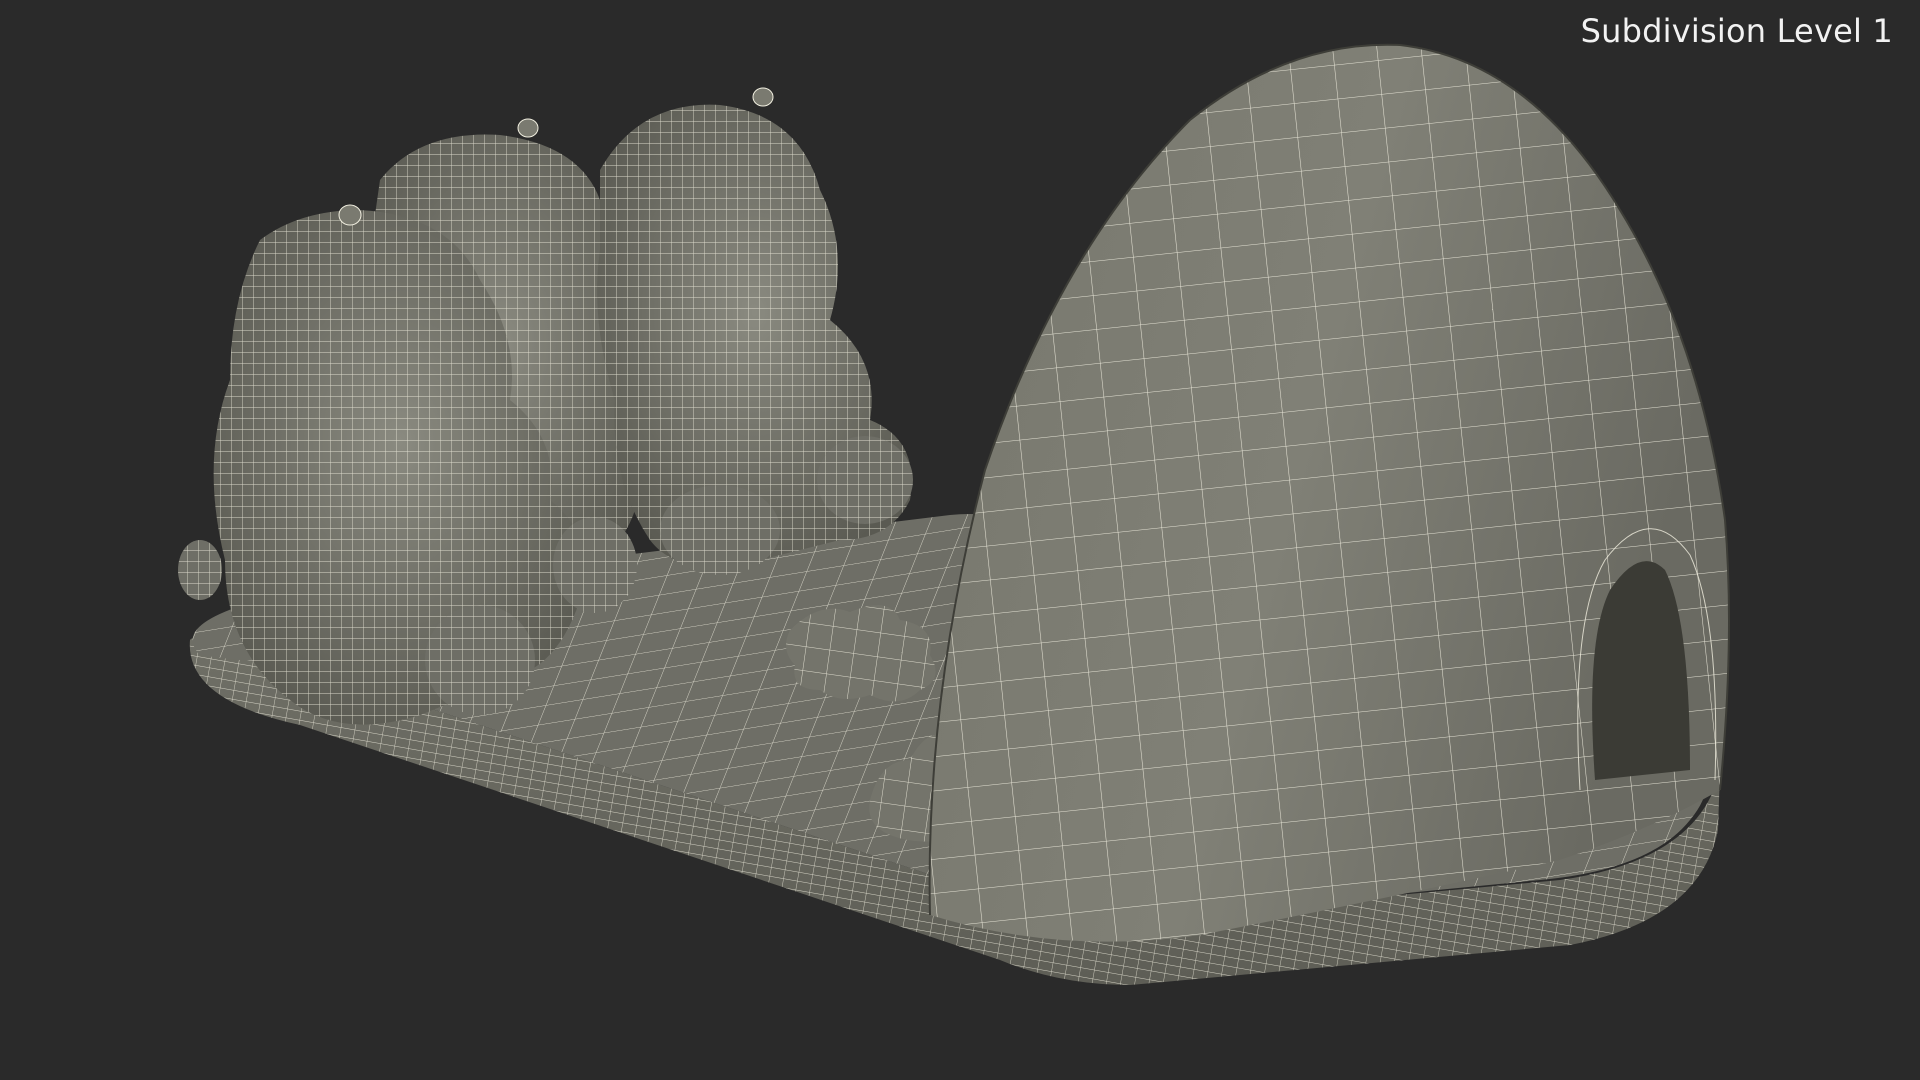 The width and height of the screenshot is (1920, 1080). What do you see at coordinates (755, 331) in the screenshot?
I see `bear-right` at bounding box center [755, 331].